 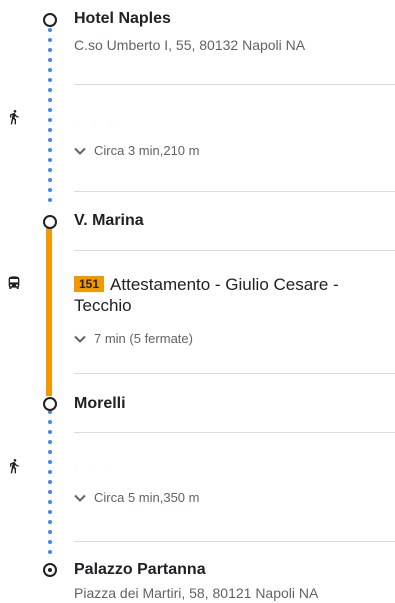 I want to click on bus-icon, so click(x=14, y=282).